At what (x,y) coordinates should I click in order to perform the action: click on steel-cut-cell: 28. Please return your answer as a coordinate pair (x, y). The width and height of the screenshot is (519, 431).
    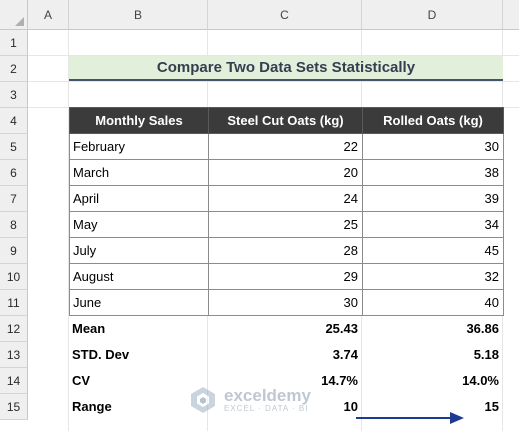
    Looking at the image, I should click on (285, 250).